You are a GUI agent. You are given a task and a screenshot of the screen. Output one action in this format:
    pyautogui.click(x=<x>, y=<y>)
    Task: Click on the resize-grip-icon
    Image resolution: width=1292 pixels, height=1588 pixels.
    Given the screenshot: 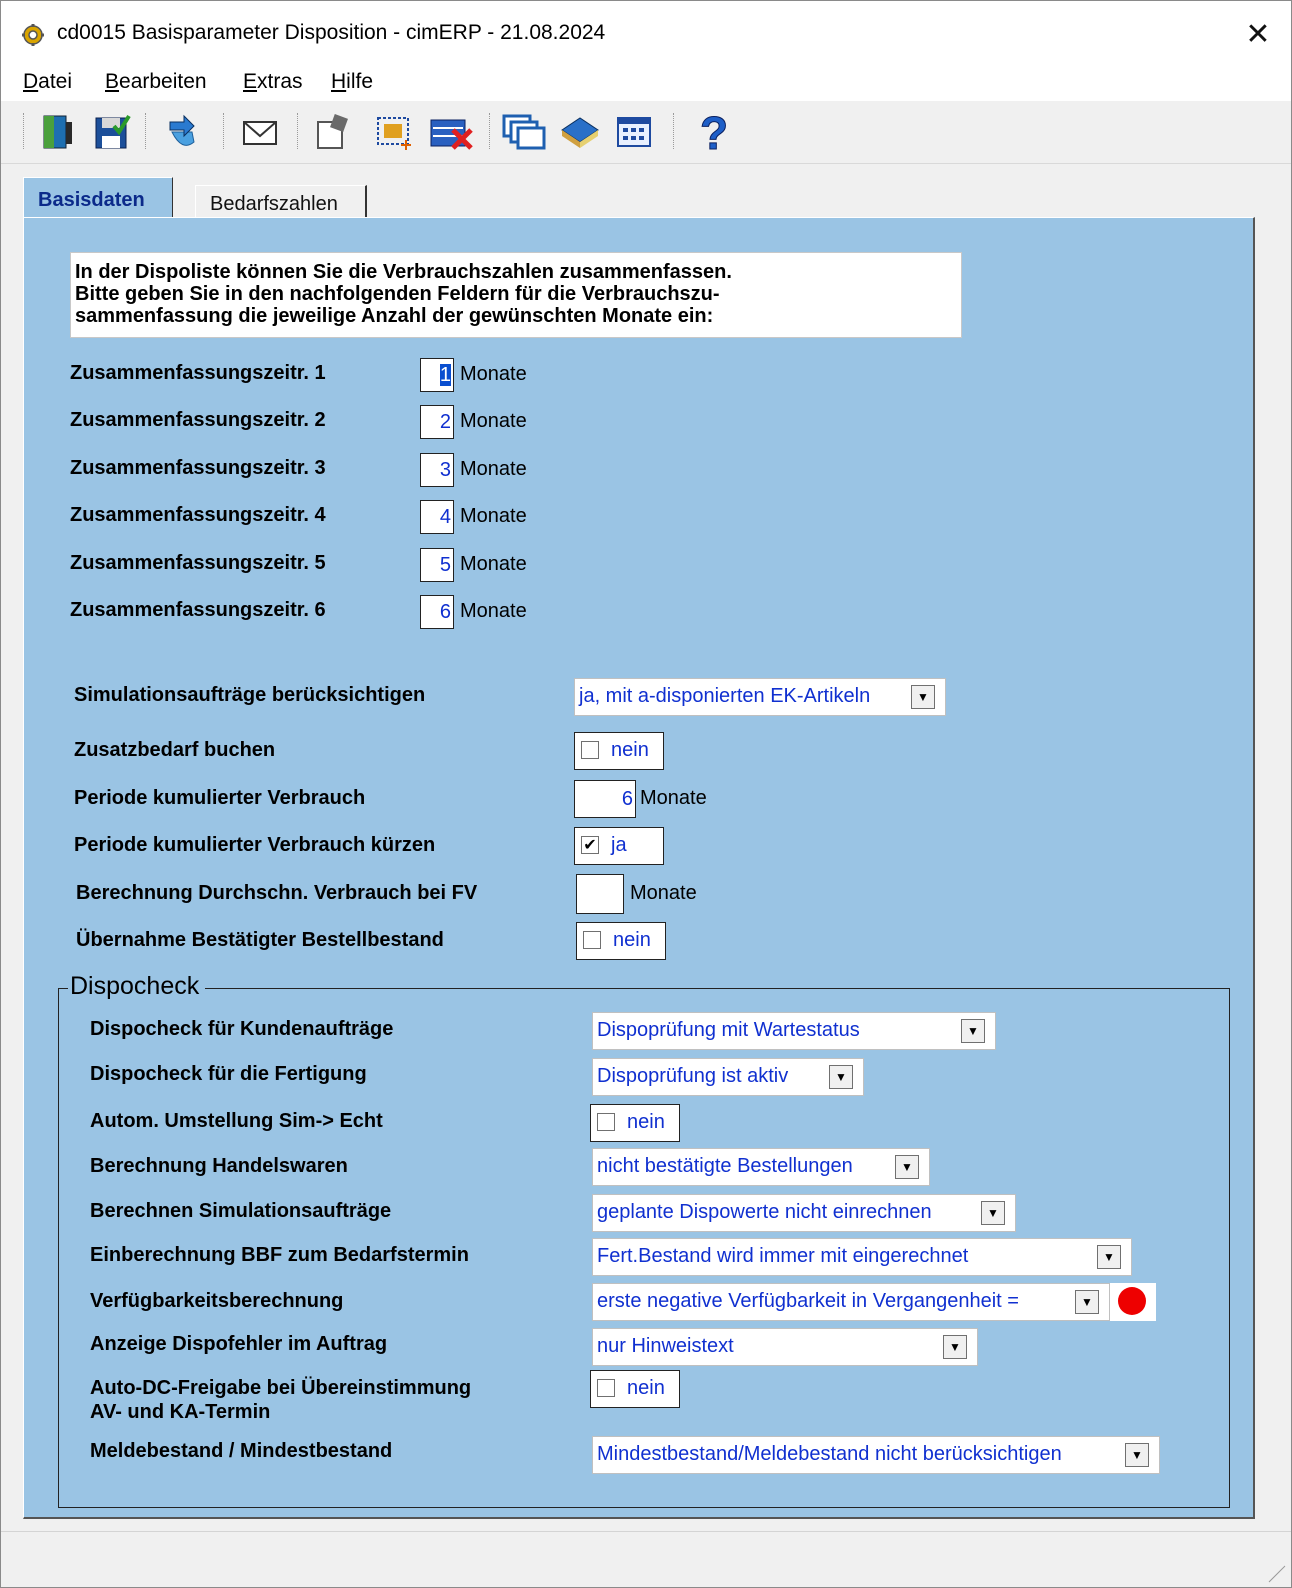 What is the action you would take?
    pyautogui.click(x=1276, y=1573)
    